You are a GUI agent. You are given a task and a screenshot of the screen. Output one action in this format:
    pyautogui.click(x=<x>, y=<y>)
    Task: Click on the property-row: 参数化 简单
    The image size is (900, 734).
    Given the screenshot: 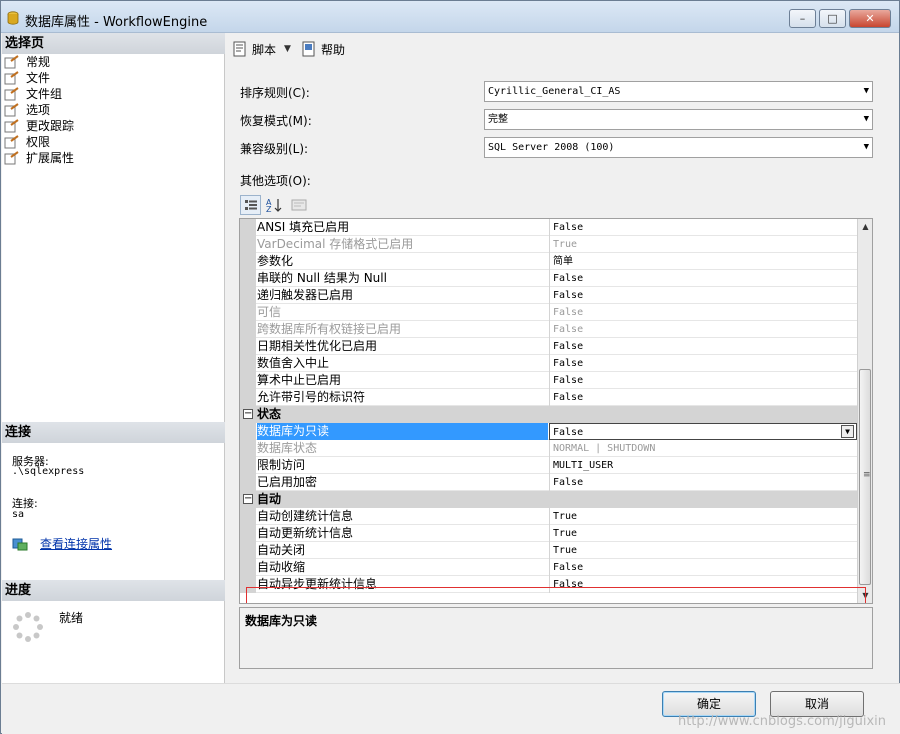 What is the action you would take?
    pyautogui.click(x=548, y=261)
    